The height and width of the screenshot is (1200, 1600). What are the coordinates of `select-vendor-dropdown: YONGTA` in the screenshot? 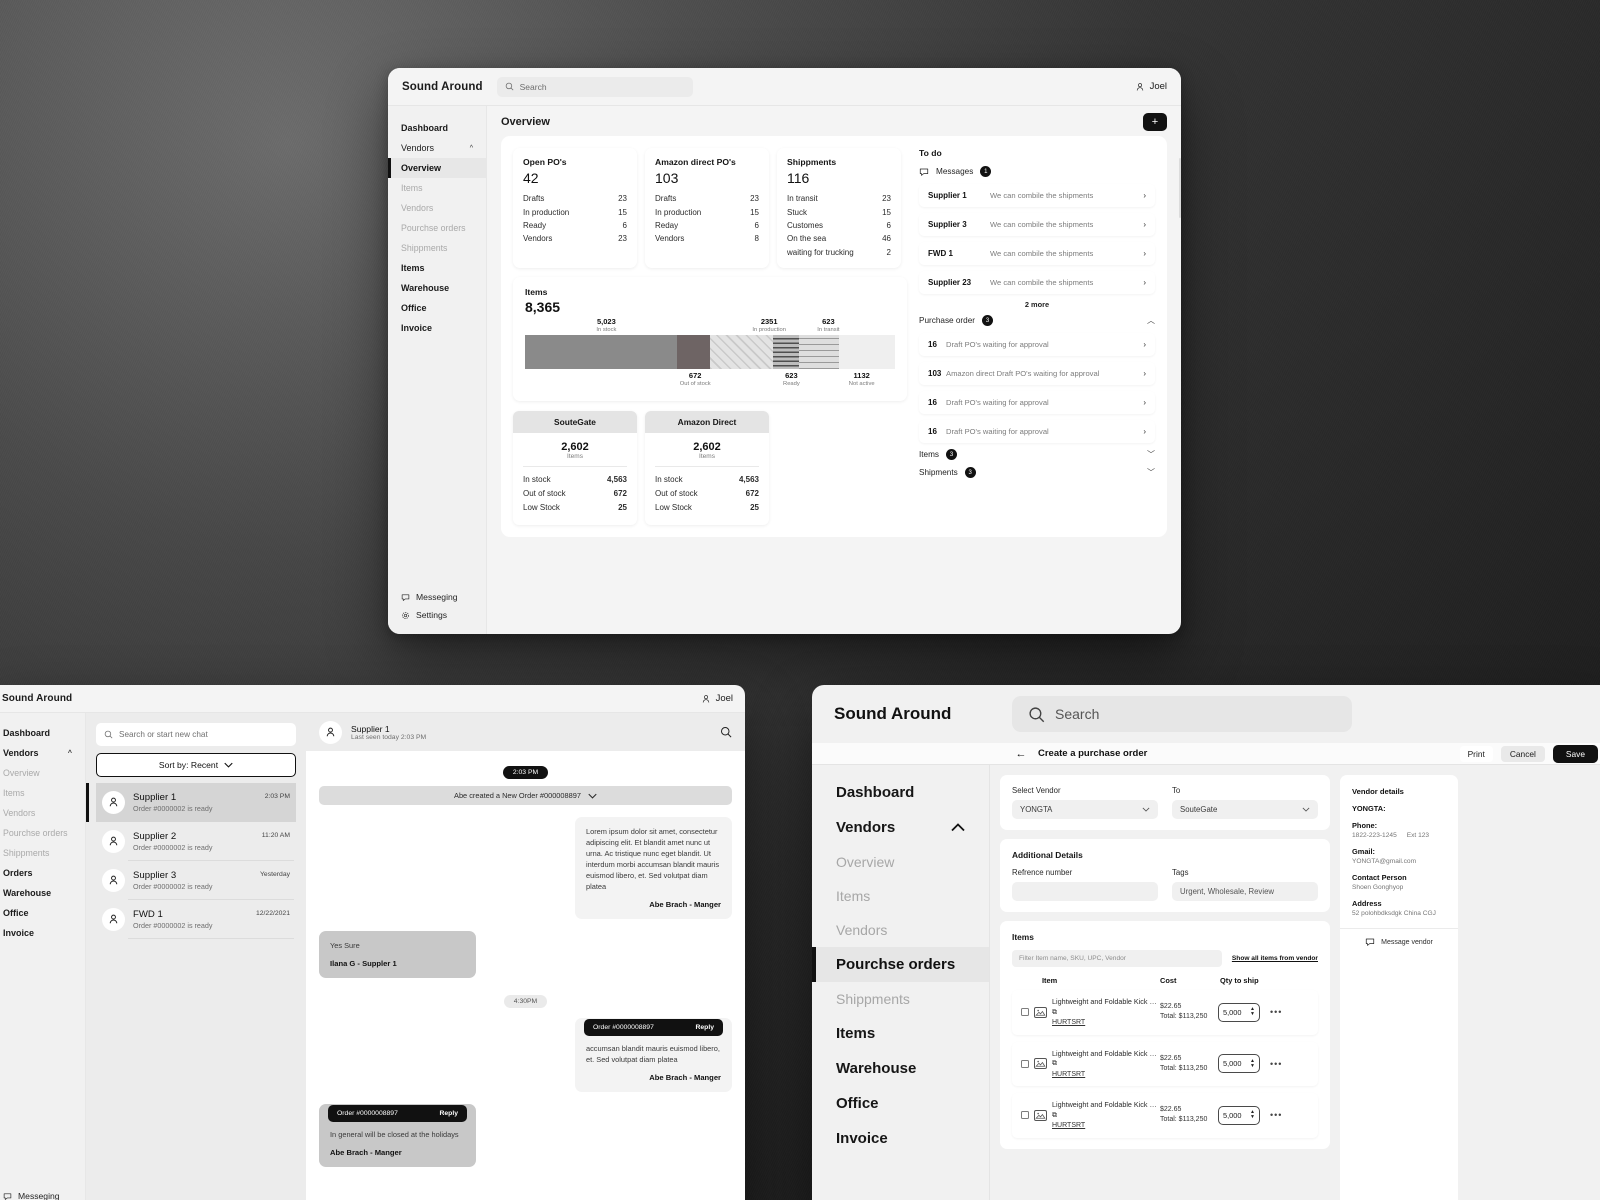 It's located at (1085, 809).